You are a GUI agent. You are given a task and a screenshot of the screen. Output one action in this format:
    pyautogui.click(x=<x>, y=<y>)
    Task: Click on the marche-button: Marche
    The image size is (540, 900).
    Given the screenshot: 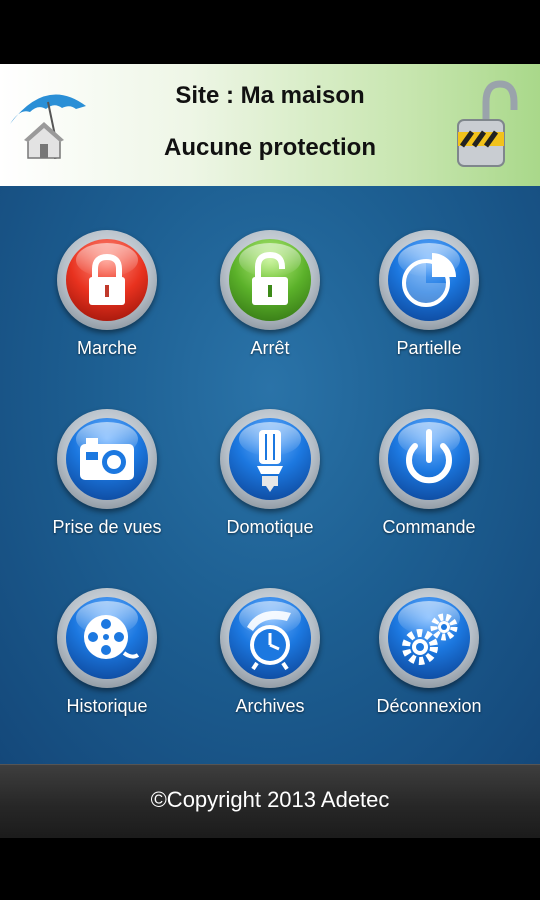 What is the action you would take?
    pyautogui.click(x=107, y=315)
    